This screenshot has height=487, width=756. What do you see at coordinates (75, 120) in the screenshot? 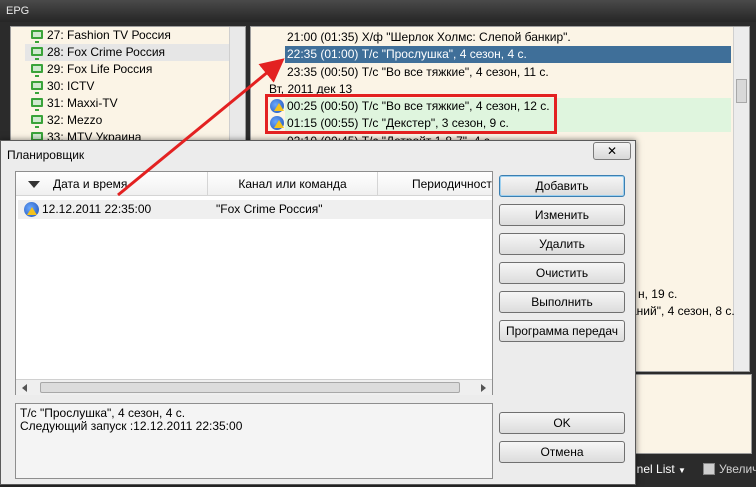
I see `channel-label: 32: Mezzo` at bounding box center [75, 120].